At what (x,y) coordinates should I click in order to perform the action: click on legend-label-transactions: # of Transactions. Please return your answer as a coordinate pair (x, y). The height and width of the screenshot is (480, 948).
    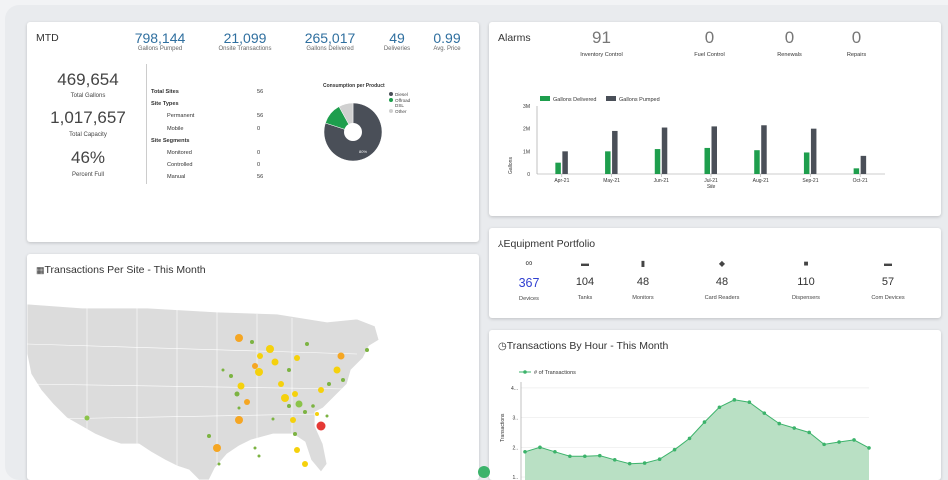
    Looking at the image, I should click on (555, 373).